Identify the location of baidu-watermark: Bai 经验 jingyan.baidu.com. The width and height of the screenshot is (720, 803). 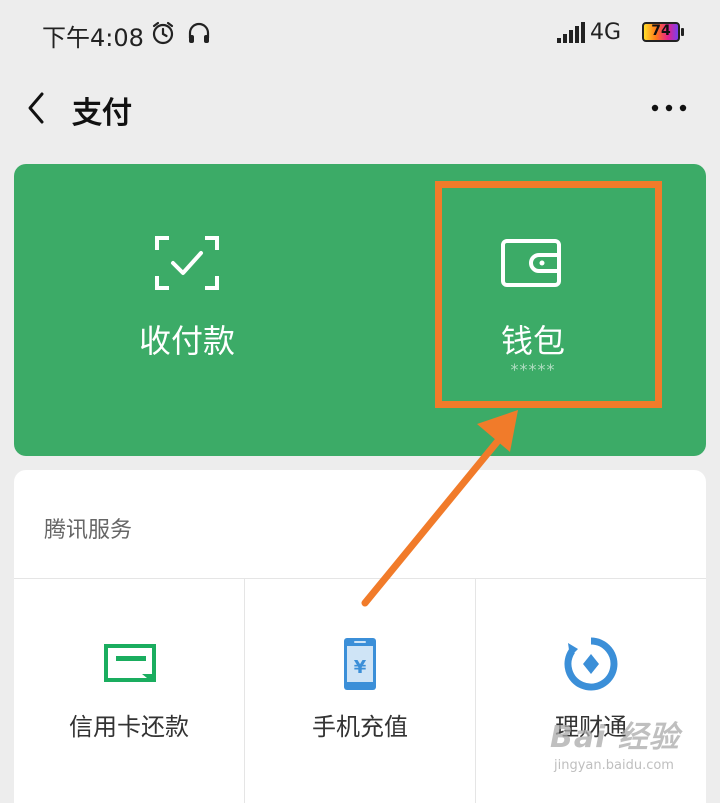
(633, 749).